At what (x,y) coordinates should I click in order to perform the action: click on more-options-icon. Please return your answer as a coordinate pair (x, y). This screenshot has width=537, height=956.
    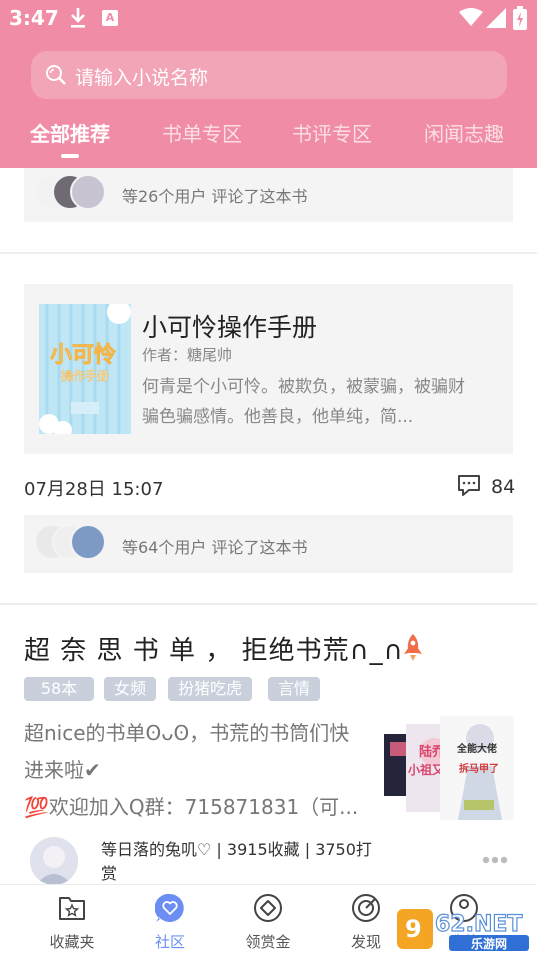
    Looking at the image, I should click on (495, 860).